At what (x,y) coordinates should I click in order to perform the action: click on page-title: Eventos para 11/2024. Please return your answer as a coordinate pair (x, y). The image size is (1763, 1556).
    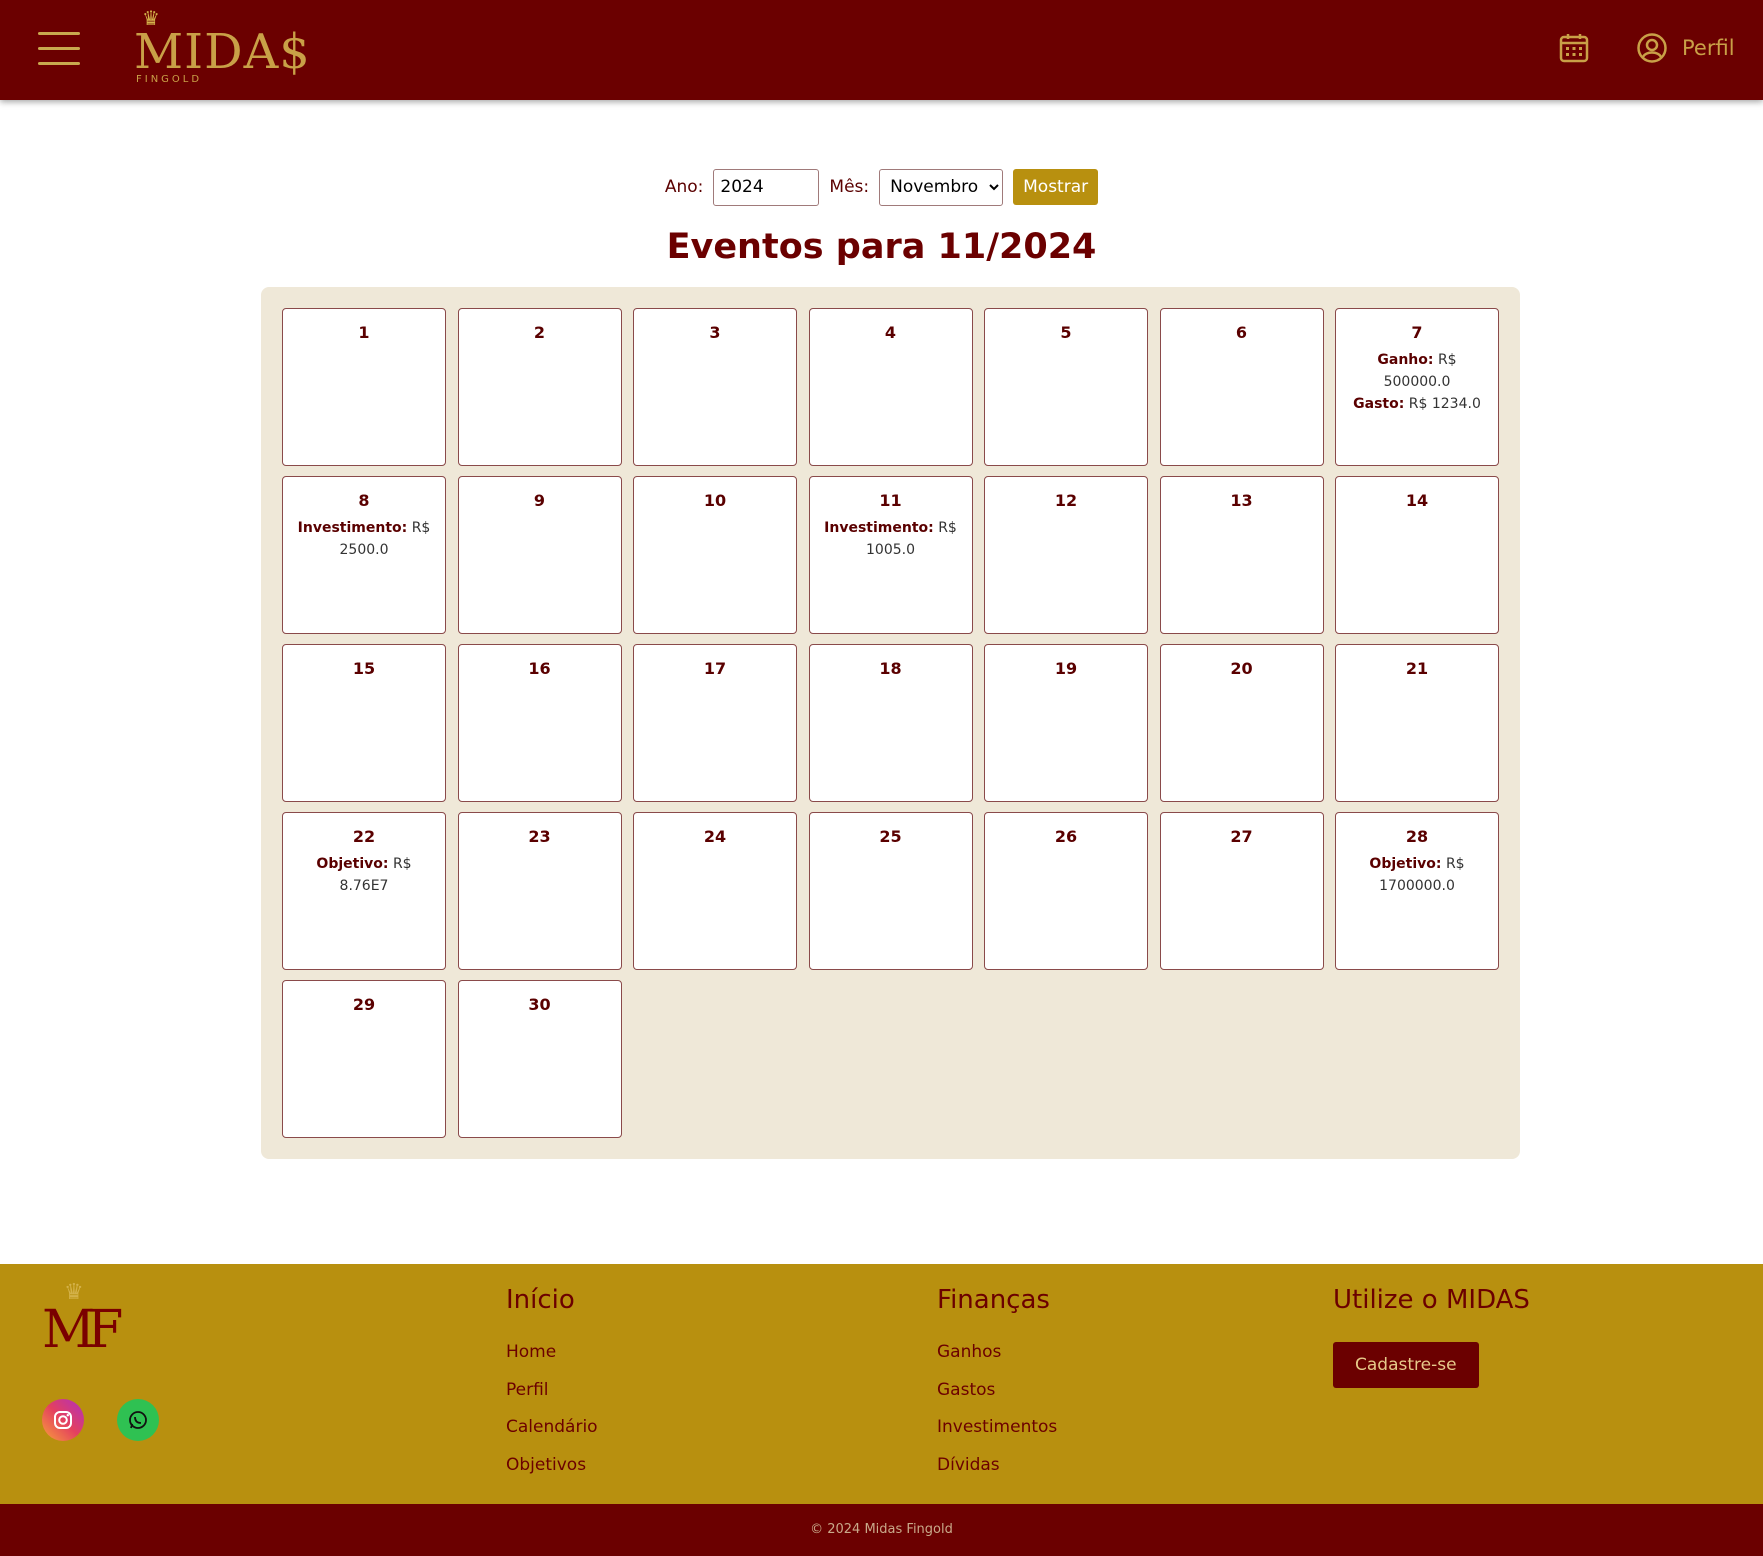
    Looking at the image, I should click on (881, 247).